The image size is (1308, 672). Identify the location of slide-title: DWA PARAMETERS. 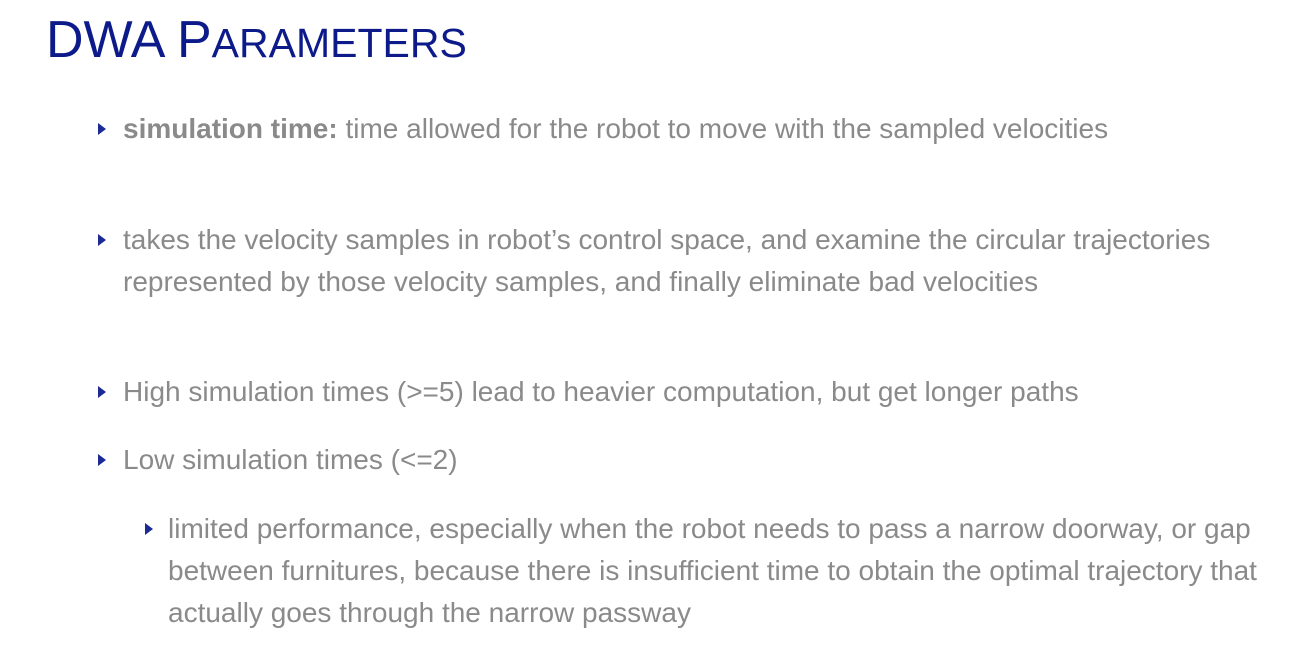
(256, 40).